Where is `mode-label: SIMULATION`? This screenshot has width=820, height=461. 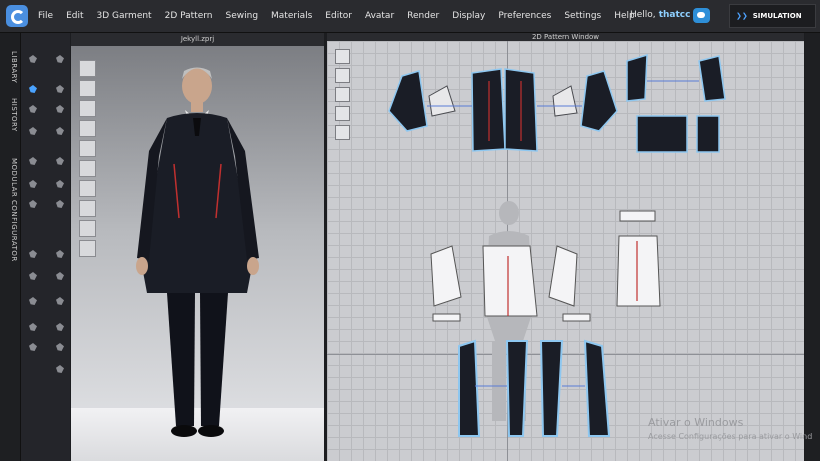
mode-label: SIMULATION is located at coordinates (777, 16).